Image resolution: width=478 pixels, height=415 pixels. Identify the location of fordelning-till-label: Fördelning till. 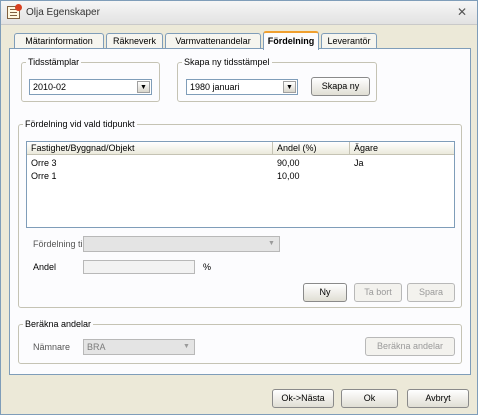
(60, 244).